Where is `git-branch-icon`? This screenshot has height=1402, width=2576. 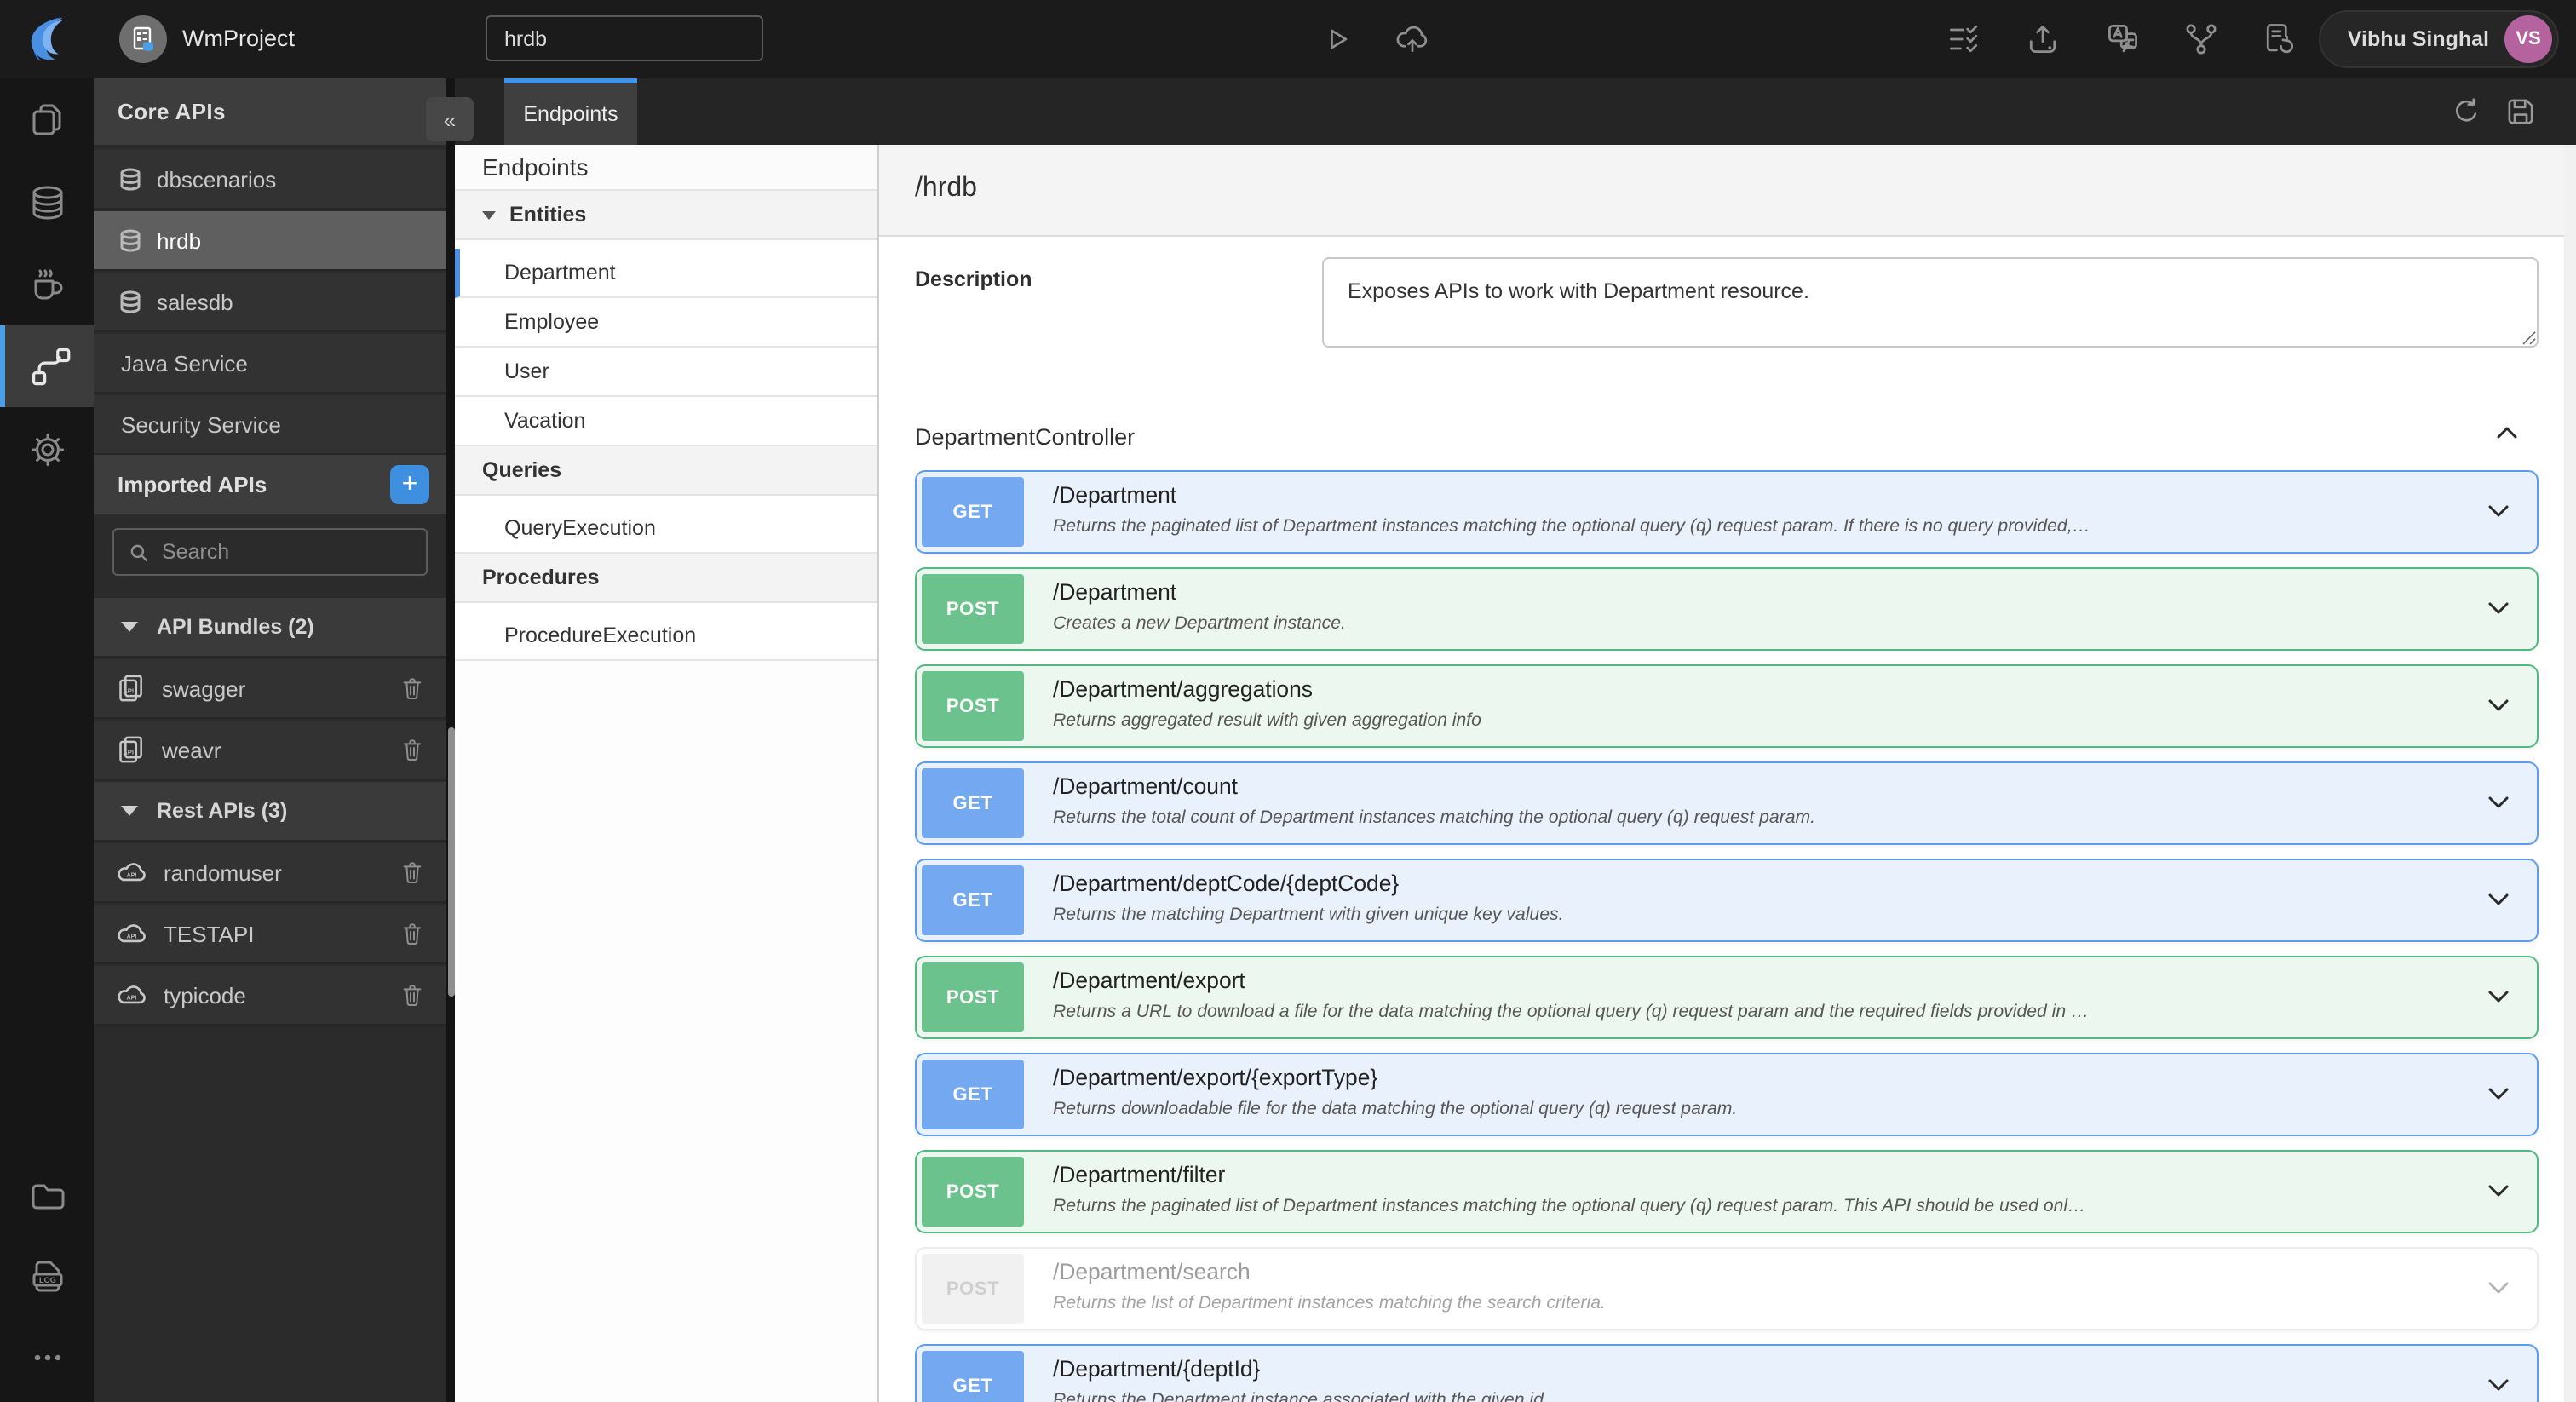
git-branch-icon is located at coordinates (2201, 39).